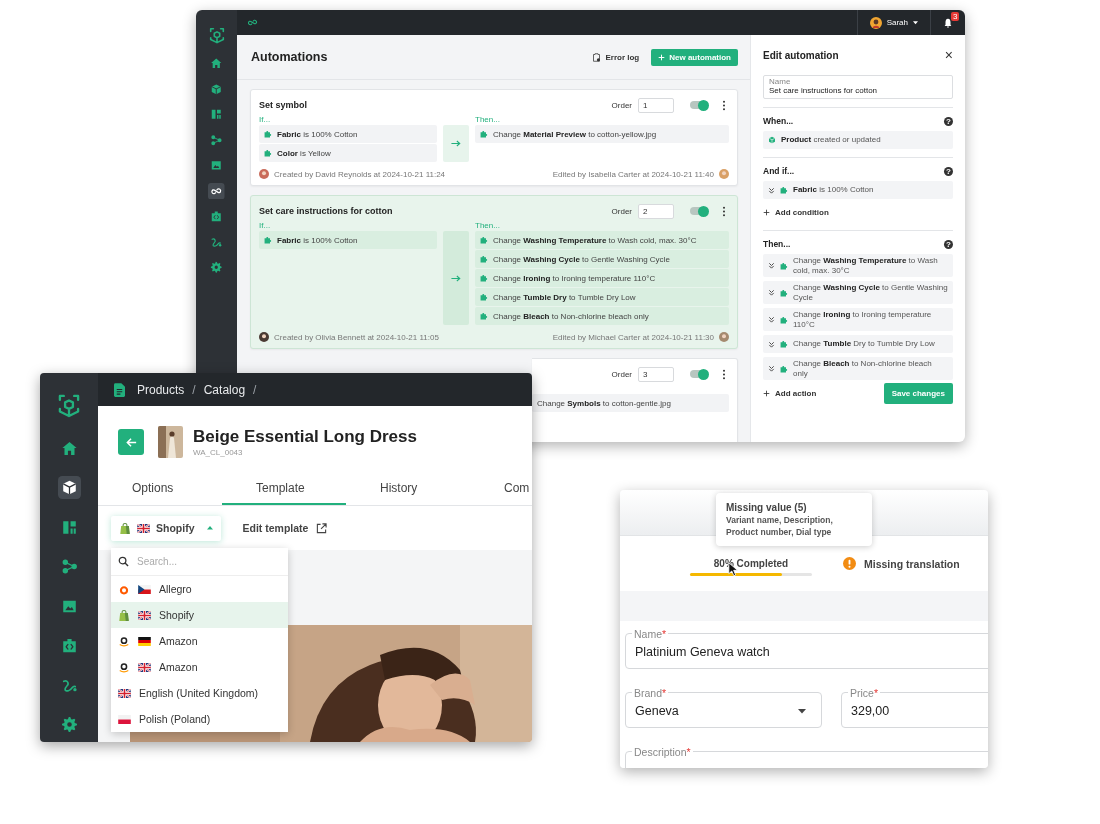  Describe the element at coordinates (630, 403) in the screenshot. I see `action-row: Change Symbols to cotton-gentle.jpg` at that location.